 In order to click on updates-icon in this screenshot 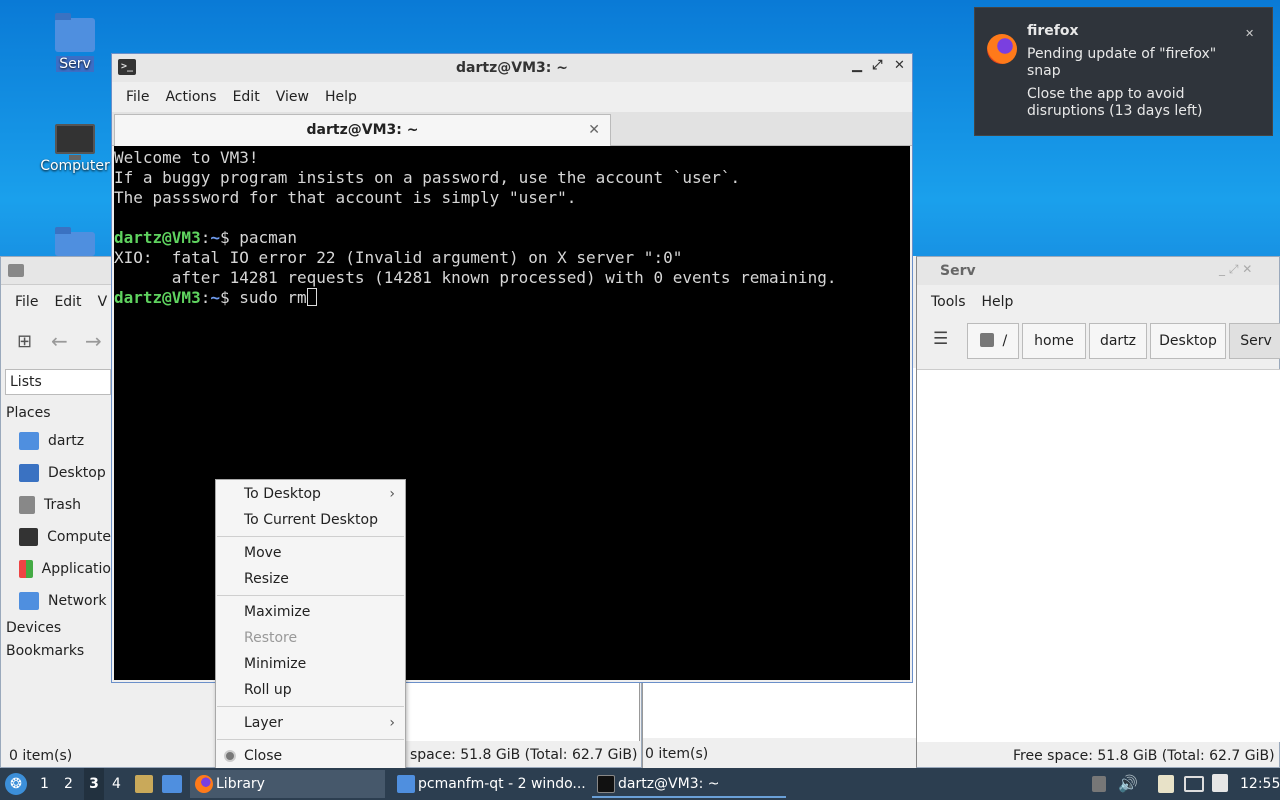, I will do `click(1220, 783)`.